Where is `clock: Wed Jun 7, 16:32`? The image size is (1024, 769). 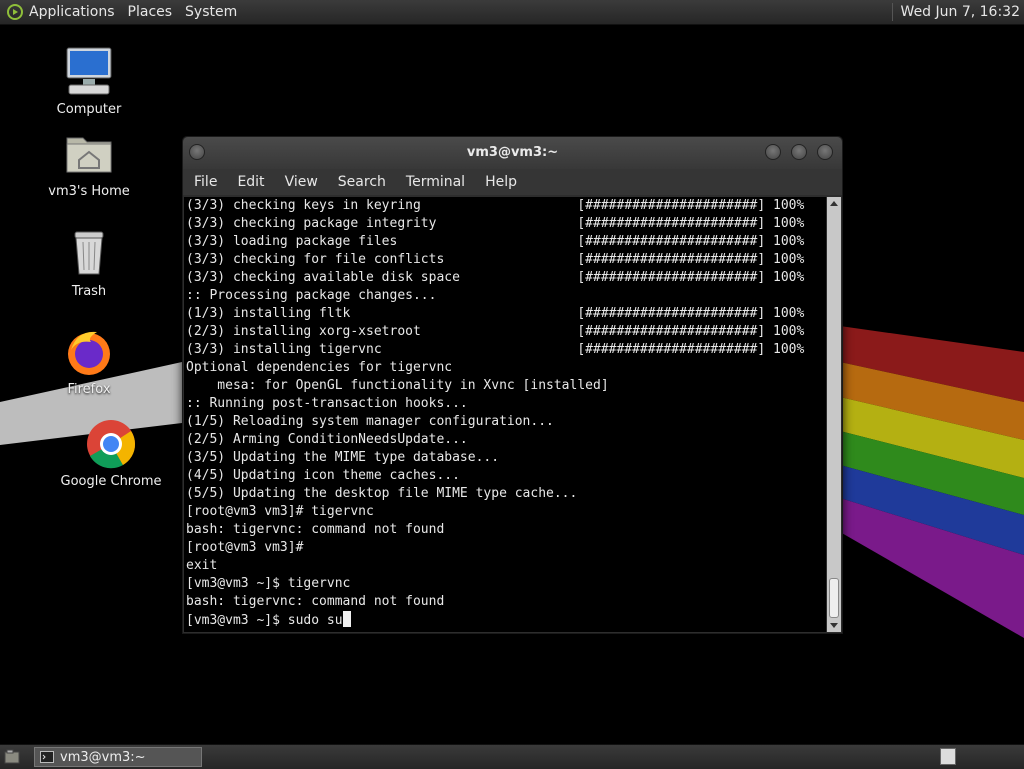 clock: Wed Jun 7, 16:32 is located at coordinates (960, 12).